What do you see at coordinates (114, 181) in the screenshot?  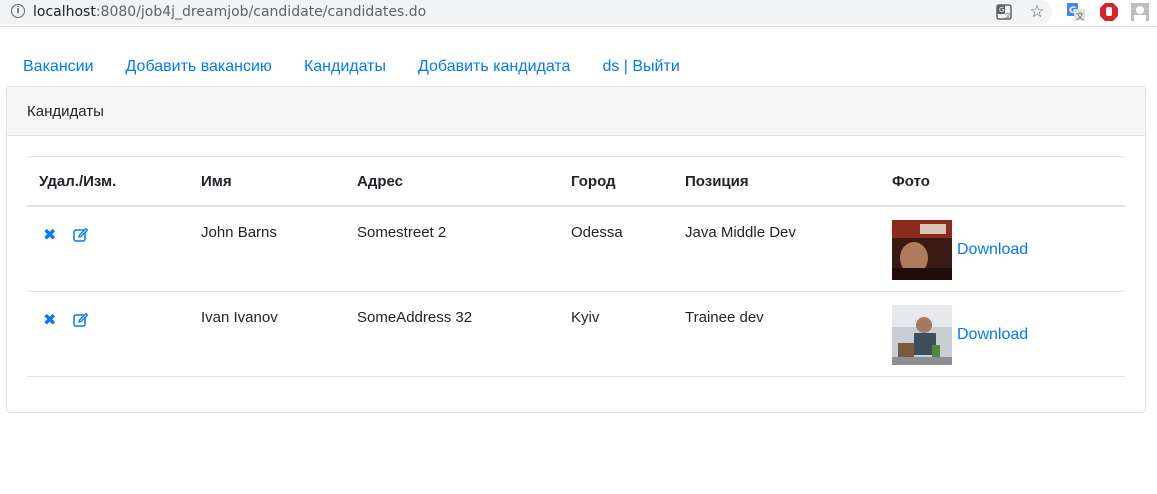 I see `col-header-actions: Удал./Изм.` at bounding box center [114, 181].